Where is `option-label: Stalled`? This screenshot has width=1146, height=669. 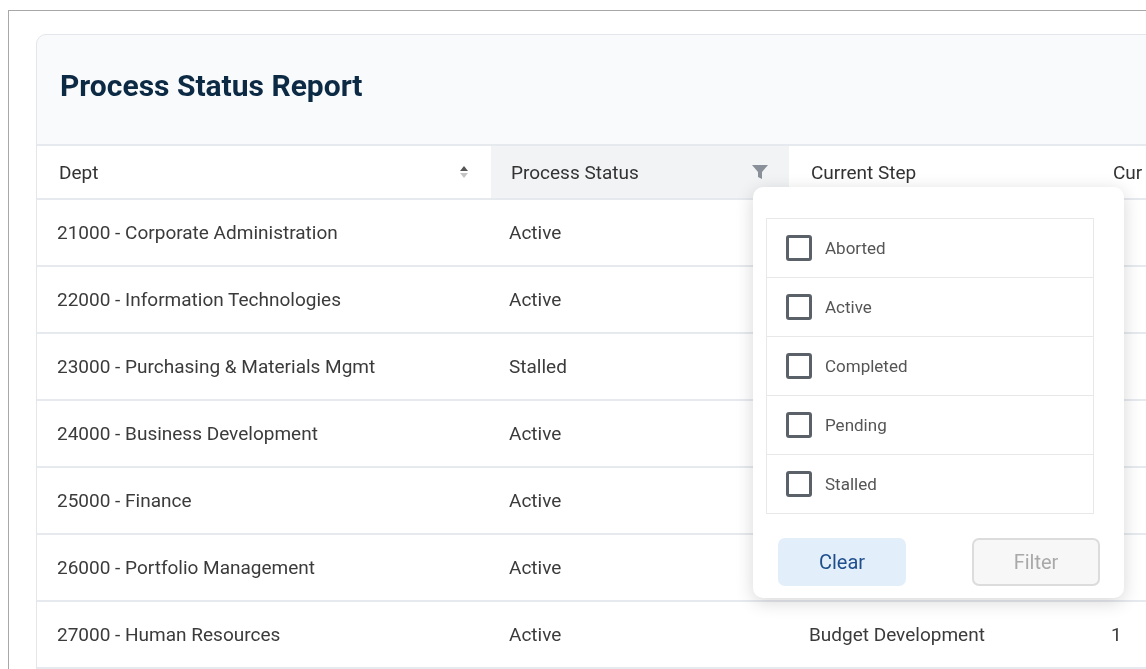
option-label: Stalled is located at coordinates (851, 484).